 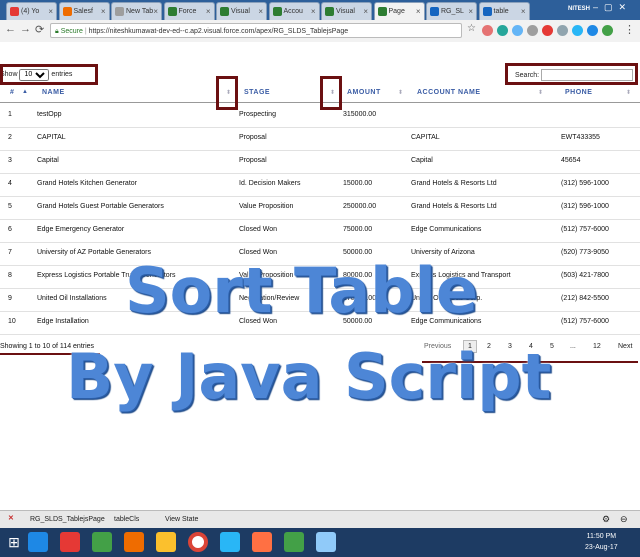 What do you see at coordinates (72, 298) in the screenshot?
I see `cell-name: United Oil Installations` at bounding box center [72, 298].